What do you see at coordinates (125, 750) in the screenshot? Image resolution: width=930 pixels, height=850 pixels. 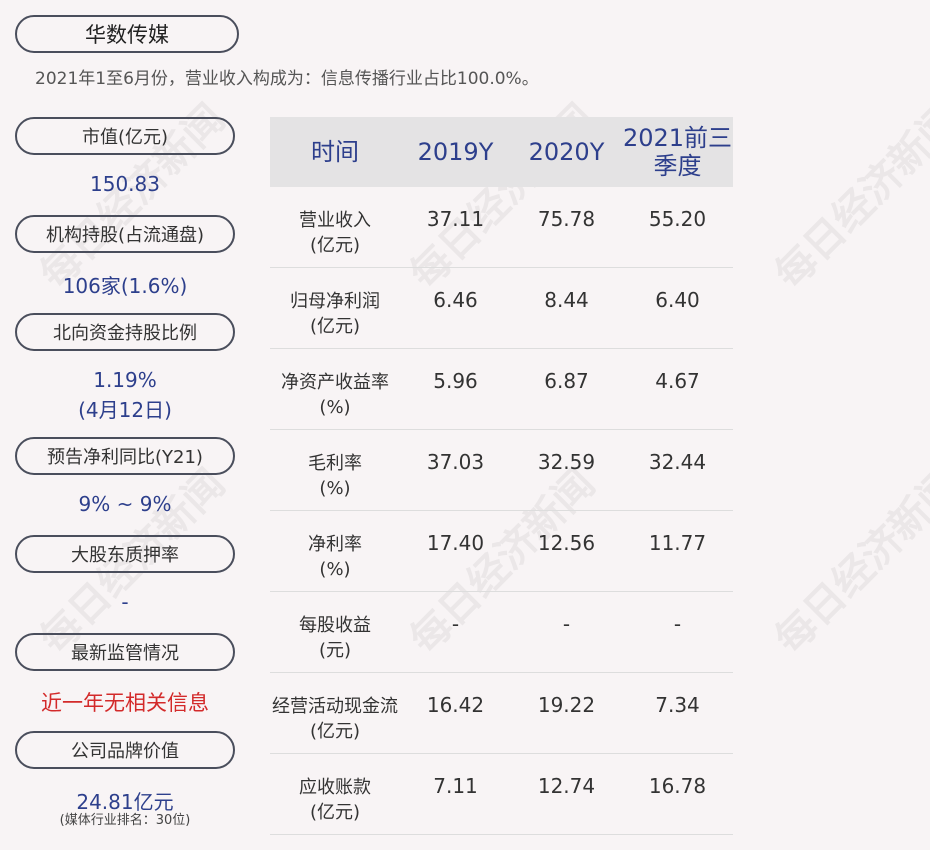 I see `metric-label-brand-value: 公司品牌价值` at bounding box center [125, 750].